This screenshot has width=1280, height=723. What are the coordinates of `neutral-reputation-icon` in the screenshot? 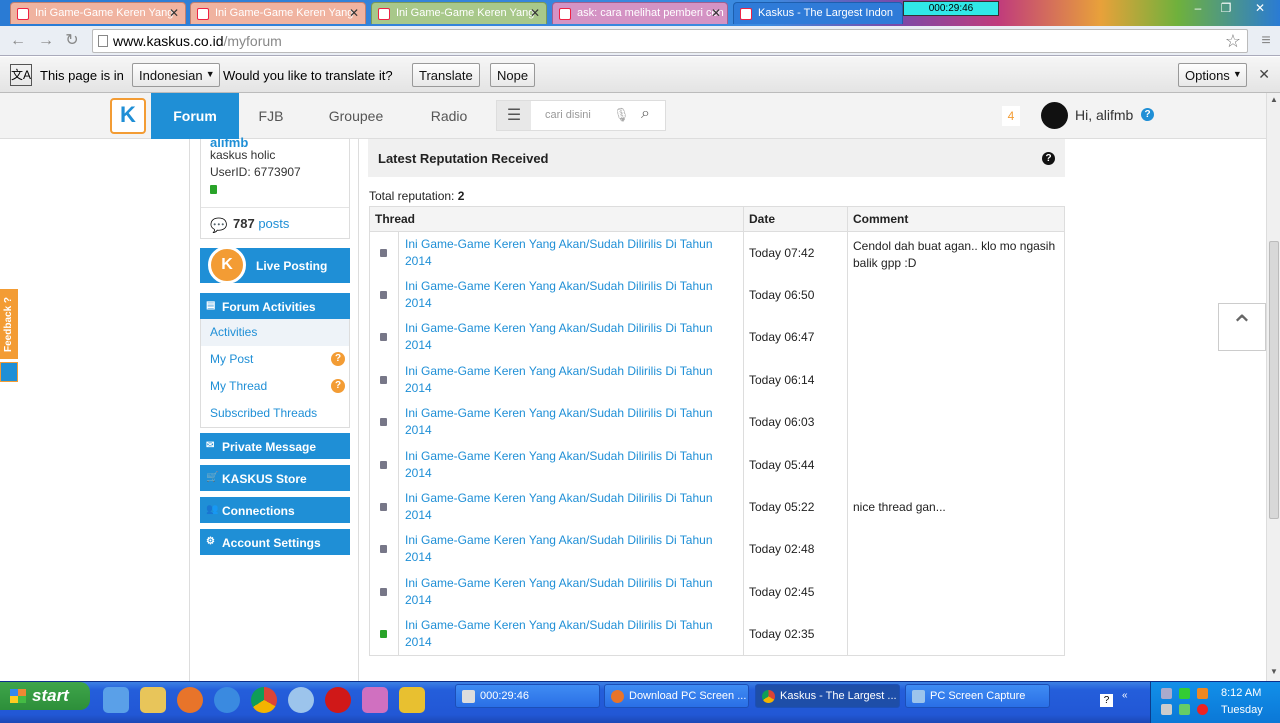 It's located at (383, 295).